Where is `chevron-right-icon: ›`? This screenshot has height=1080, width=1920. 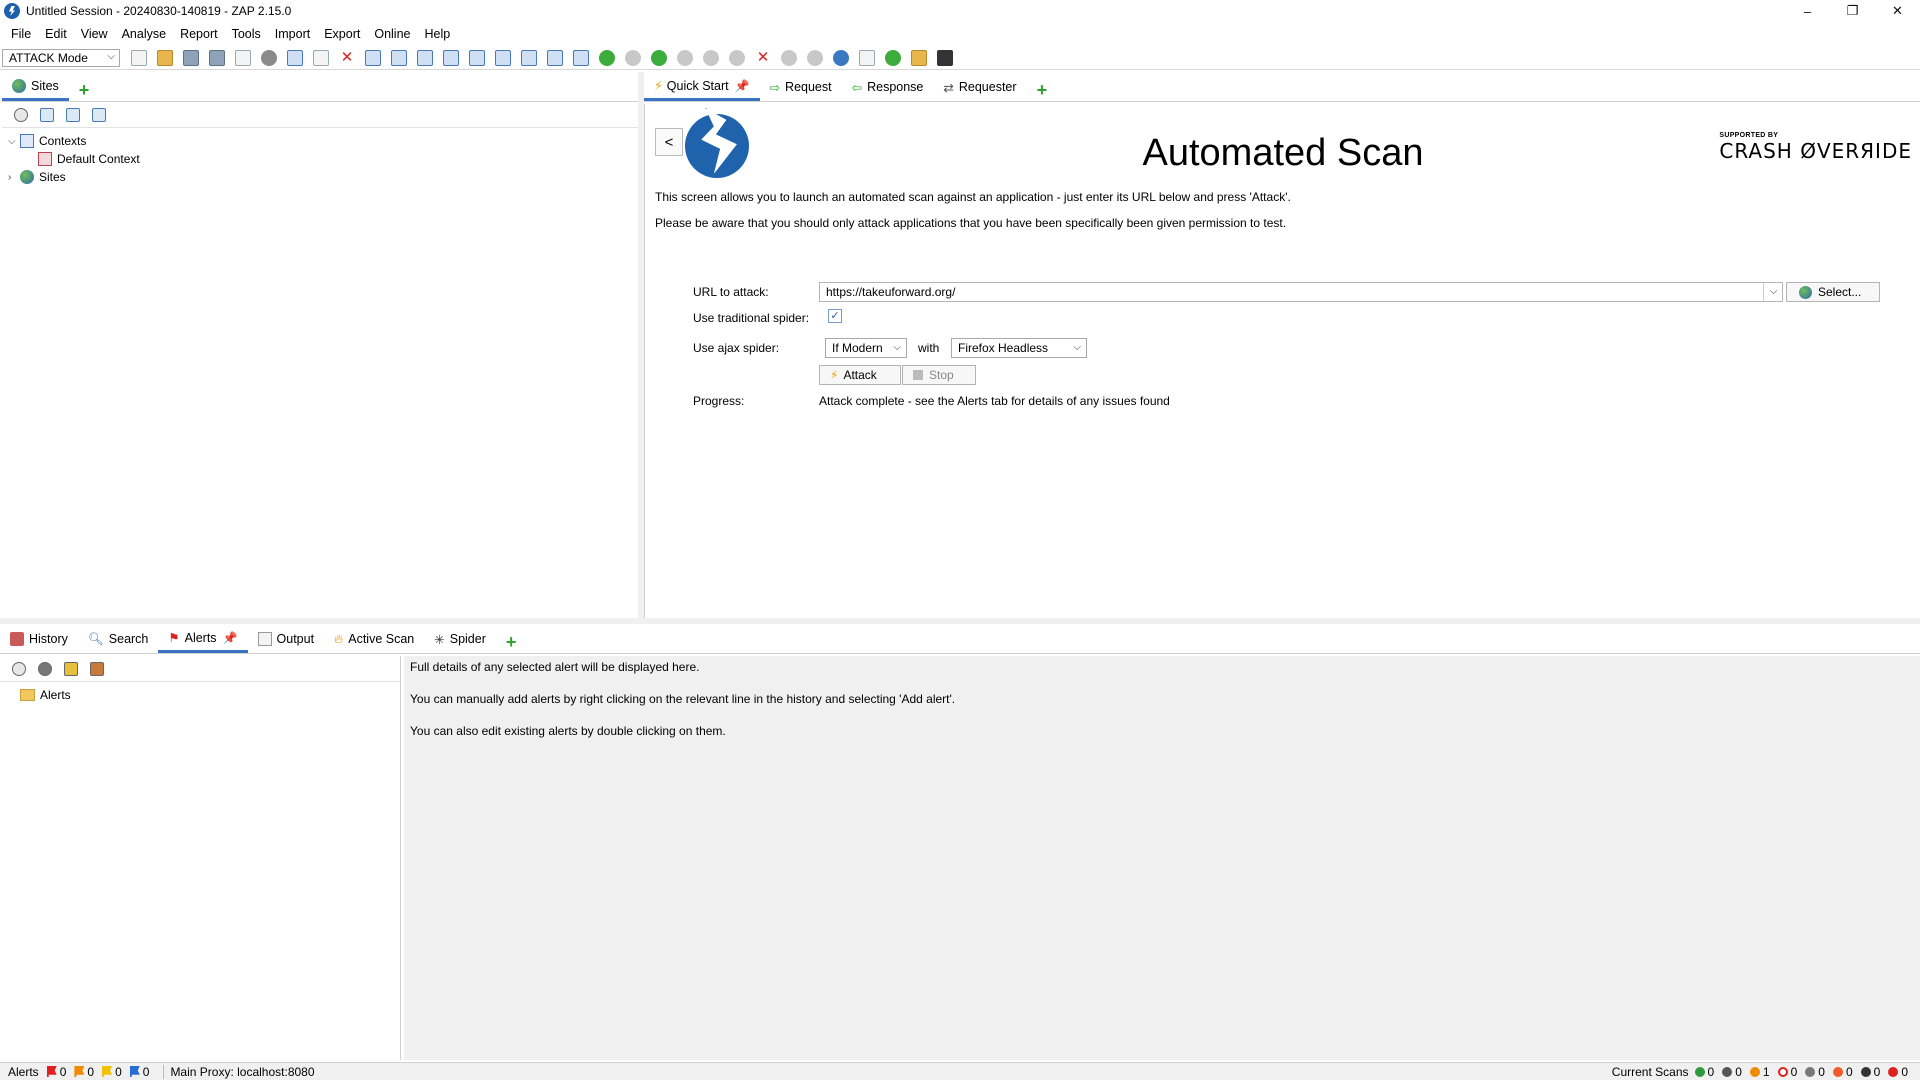 chevron-right-icon: › is located at coordinates (14, 177).